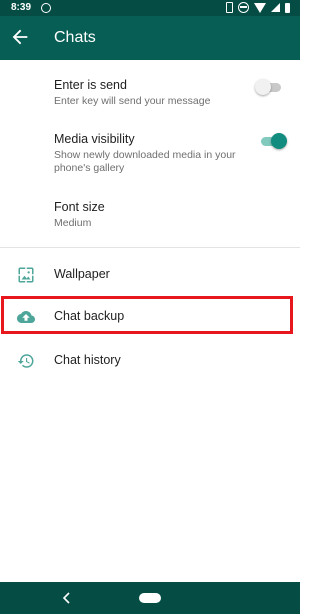  What do you see at coordinates (79, 215) in the screenshot?
I see `pref-font-size: Font size Medium` at bounding box center [79, 215].